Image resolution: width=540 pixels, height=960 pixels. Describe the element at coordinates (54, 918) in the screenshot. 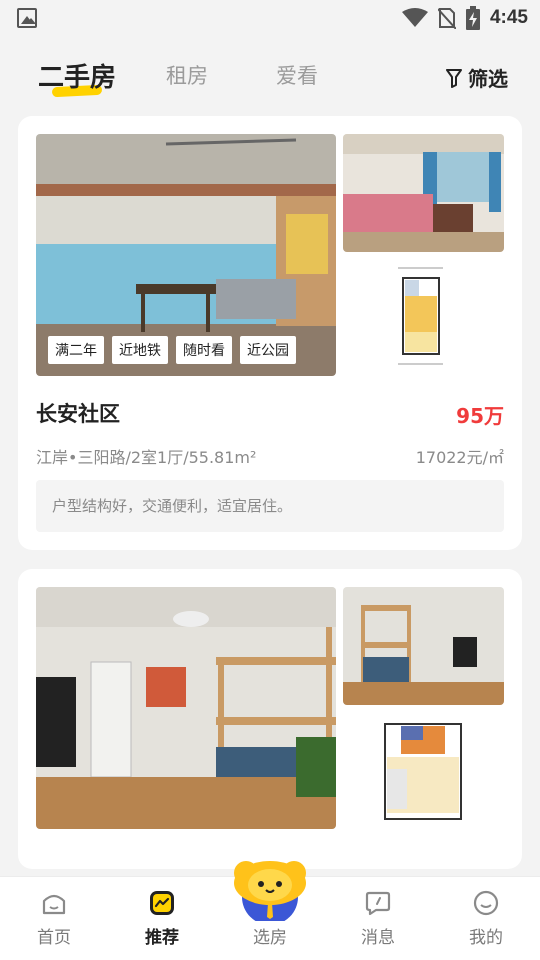

I see `nav-home: 首页` at that location.